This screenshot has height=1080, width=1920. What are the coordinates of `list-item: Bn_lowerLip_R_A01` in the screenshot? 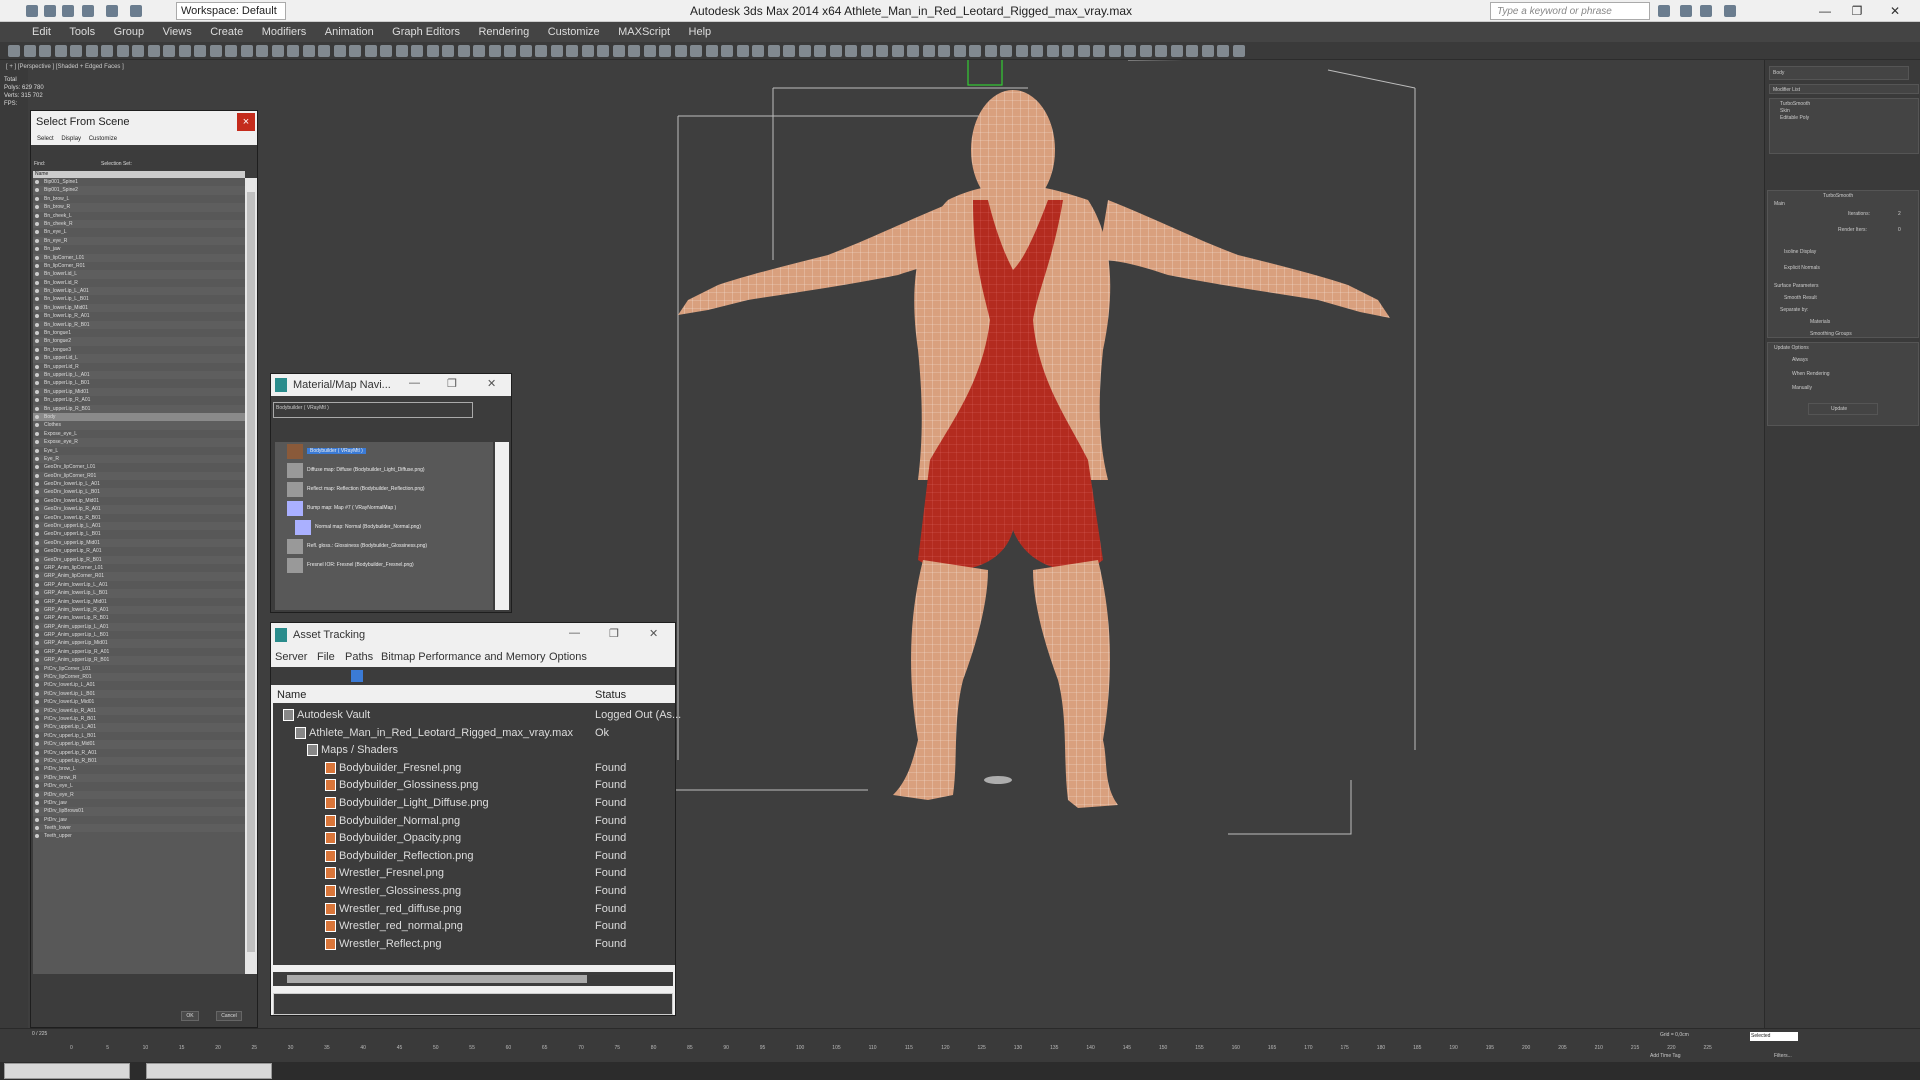 It's located at (139, 316).